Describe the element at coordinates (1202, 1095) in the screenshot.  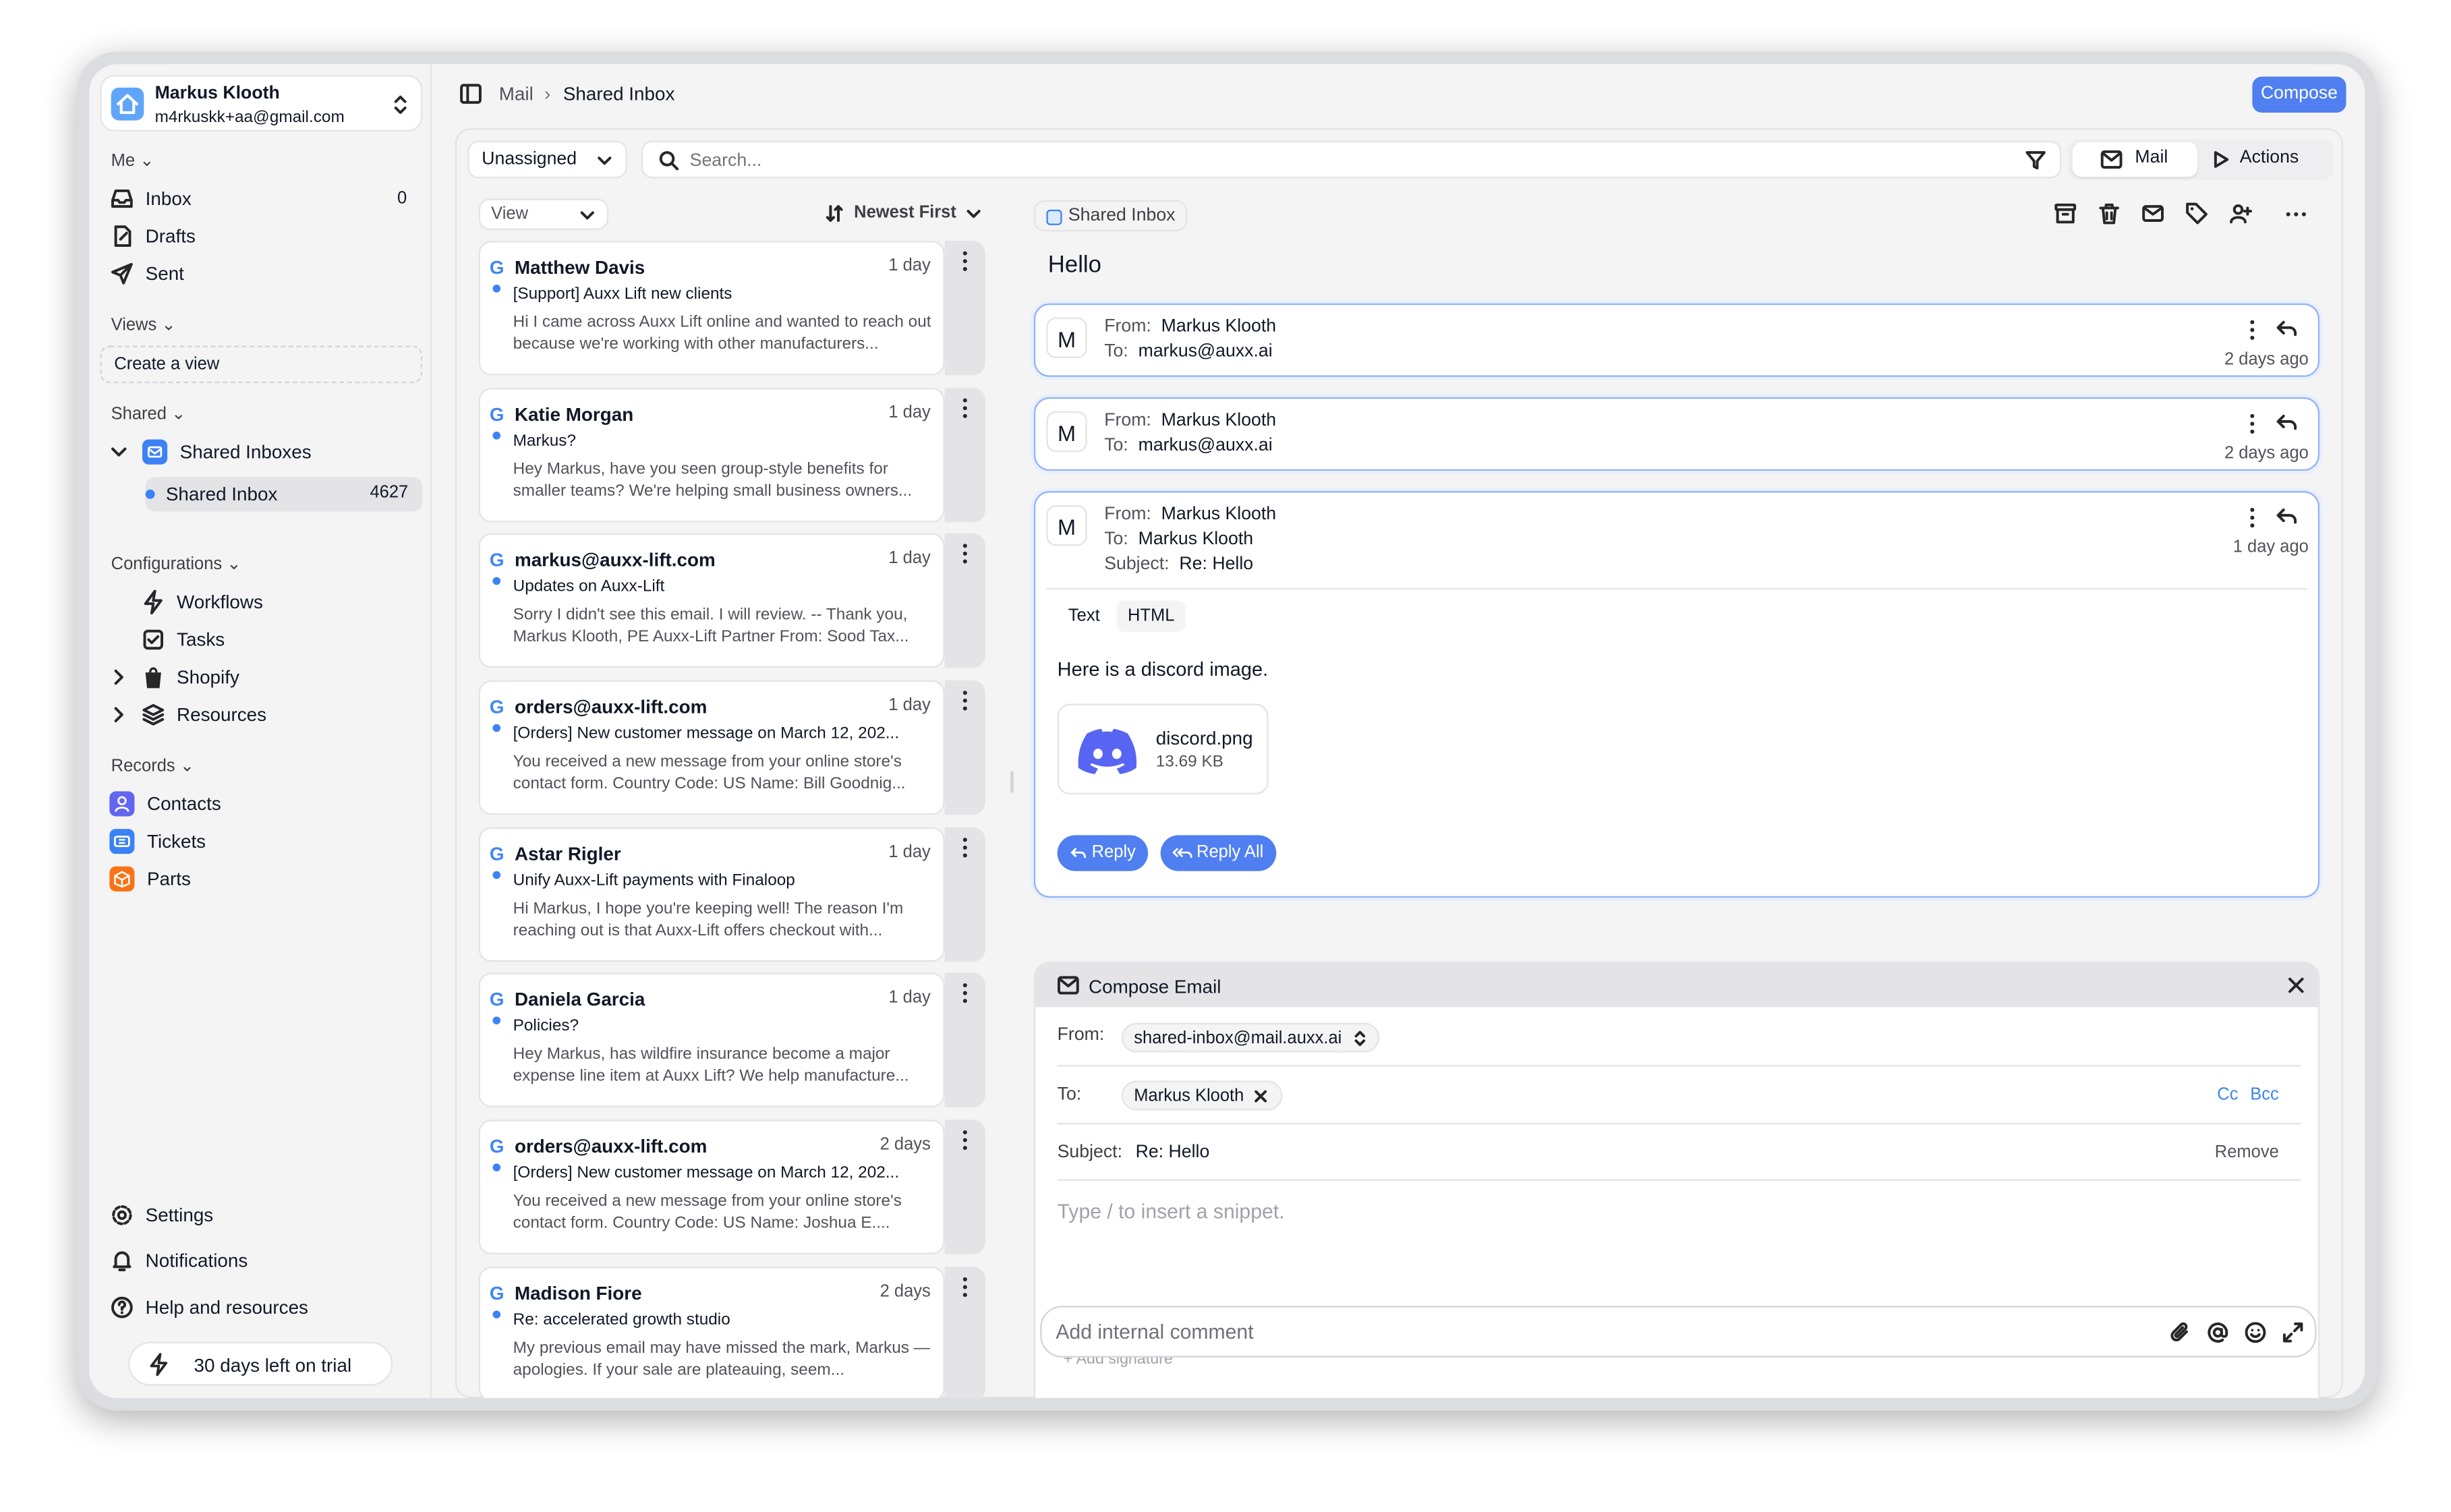
I see `recipient-chip: Markus Klooth` at that location.